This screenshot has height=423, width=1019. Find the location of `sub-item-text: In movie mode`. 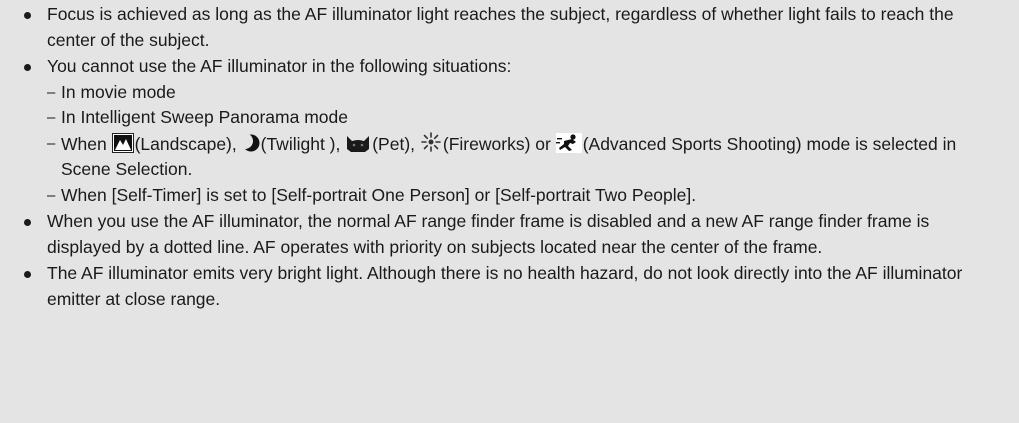

sub-item-text: In movie mode is located at coordinates (118, 91).